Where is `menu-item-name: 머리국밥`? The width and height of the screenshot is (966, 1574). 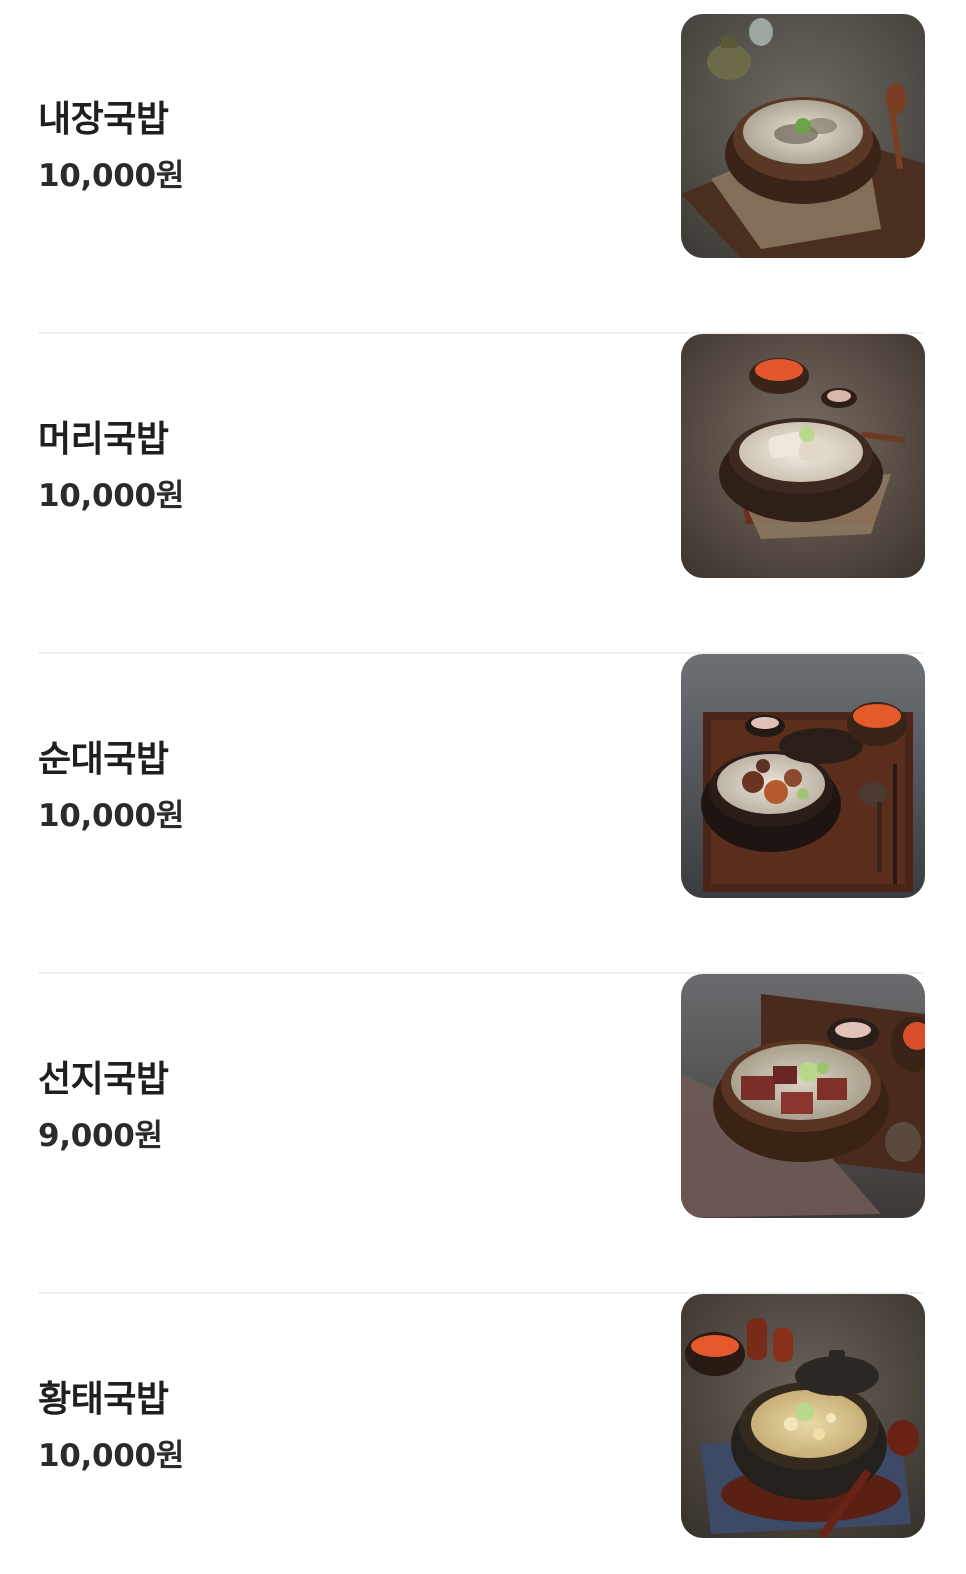
menu-item-name: 머리국밥 is located at coordinates (103, 439).